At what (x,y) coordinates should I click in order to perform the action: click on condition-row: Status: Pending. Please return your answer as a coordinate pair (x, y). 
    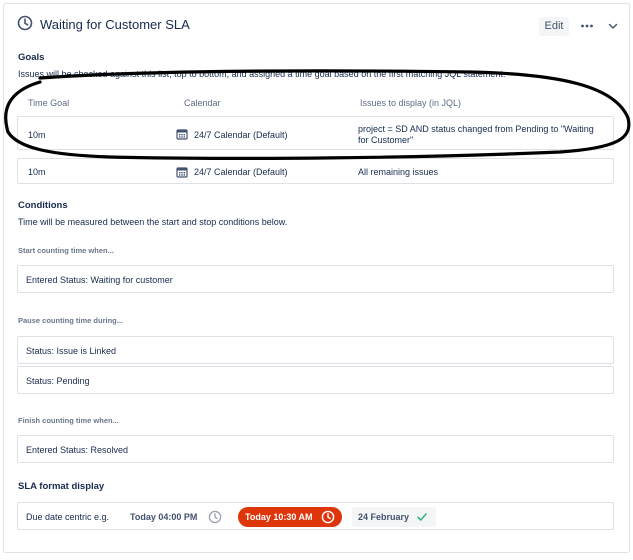
    Looking at the image, I should click on (315, 380).